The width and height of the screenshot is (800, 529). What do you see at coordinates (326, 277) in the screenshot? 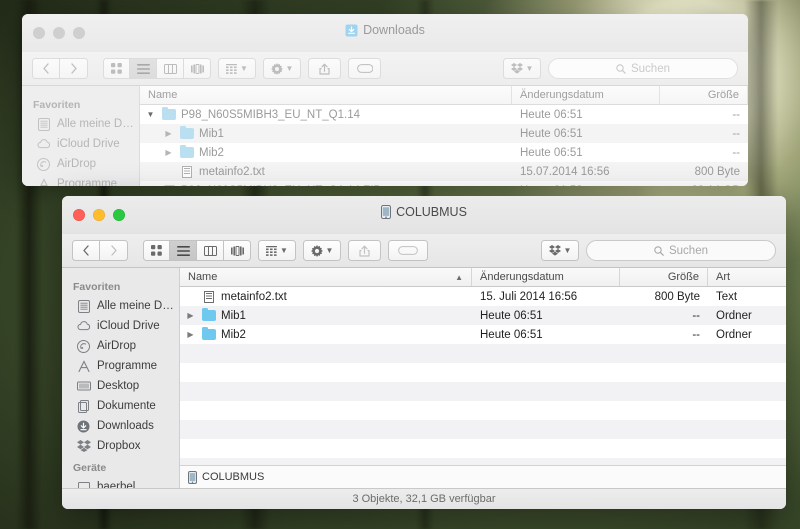
I see `column-header-name: Name ▲` at bounding box center [326, 277].